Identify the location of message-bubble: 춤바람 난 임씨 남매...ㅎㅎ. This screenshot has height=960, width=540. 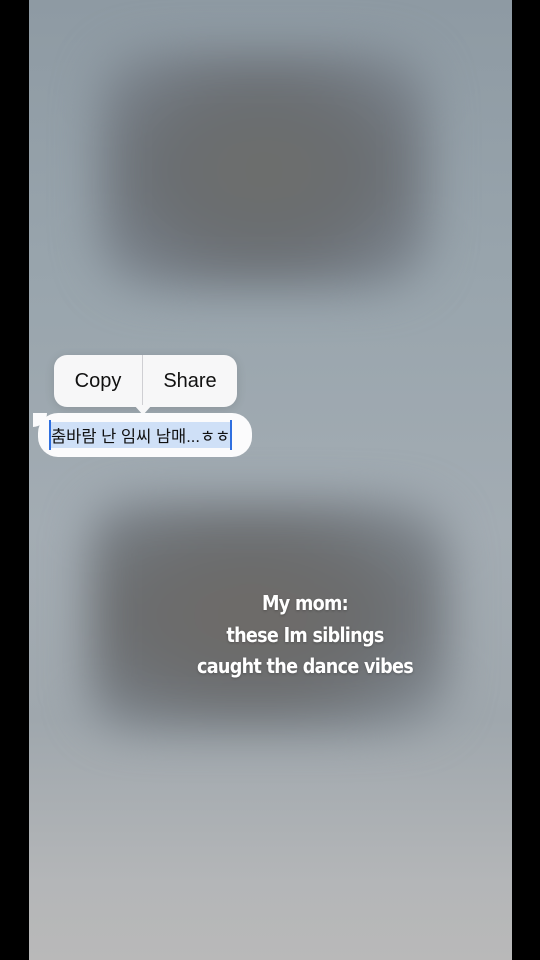
(145, 435).